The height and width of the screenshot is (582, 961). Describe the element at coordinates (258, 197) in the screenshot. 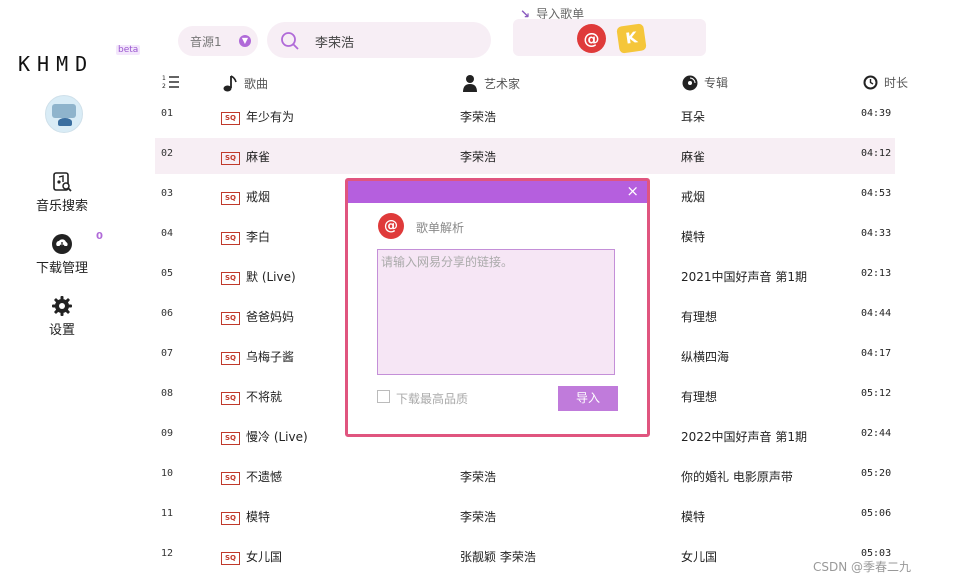

I see `track-title: 戒烟` at that location.